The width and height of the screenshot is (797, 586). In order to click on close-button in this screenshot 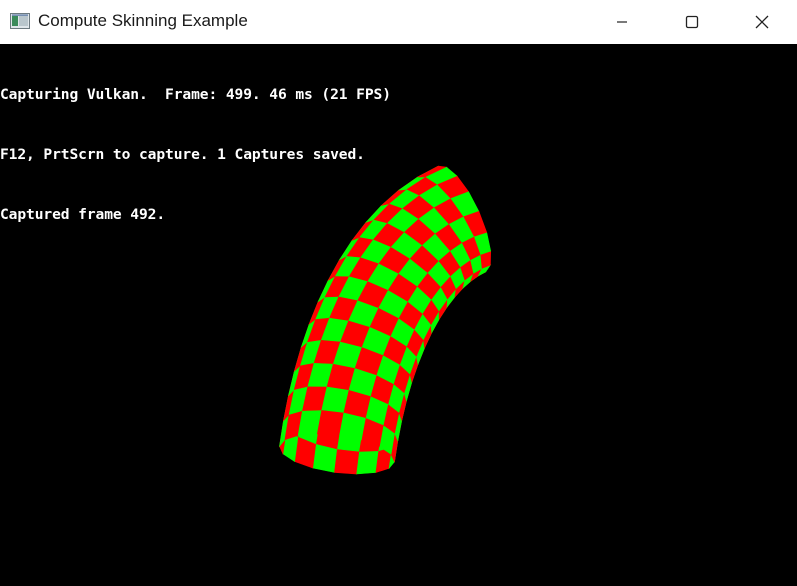, I will do `click(762, 22)`.